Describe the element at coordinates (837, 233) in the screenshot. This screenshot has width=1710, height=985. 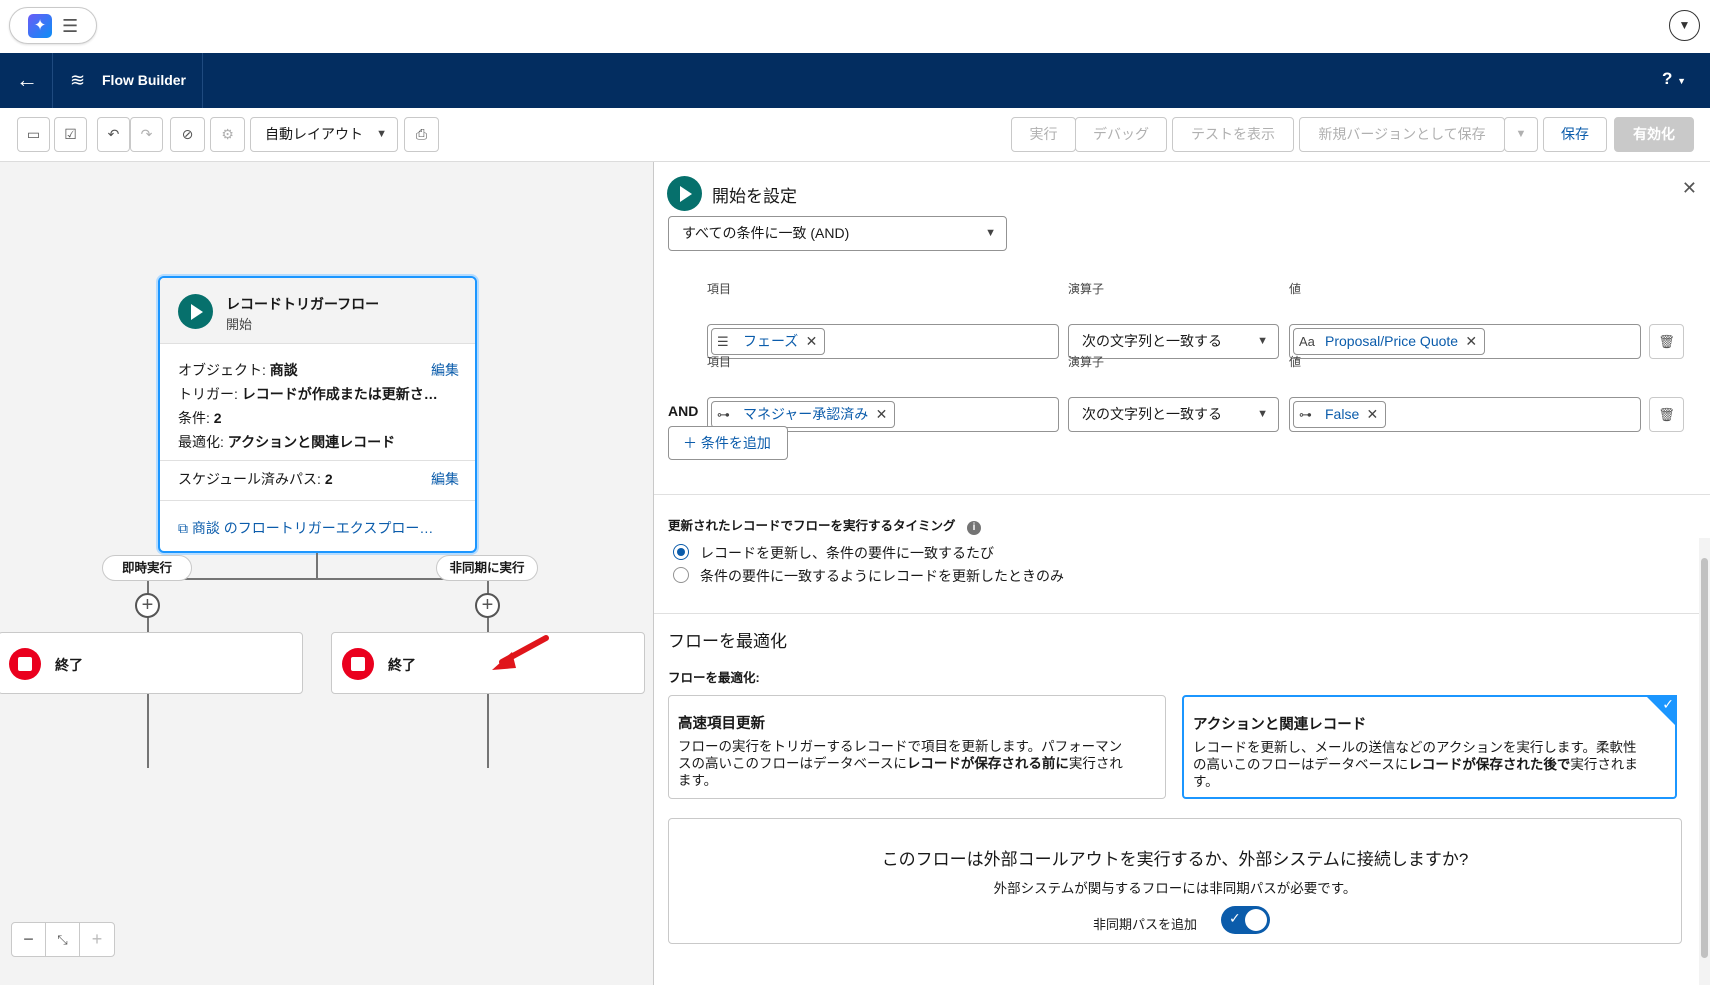
I see `conditions-req-select: すべての条件に一致 (AND) ▼` at that location.